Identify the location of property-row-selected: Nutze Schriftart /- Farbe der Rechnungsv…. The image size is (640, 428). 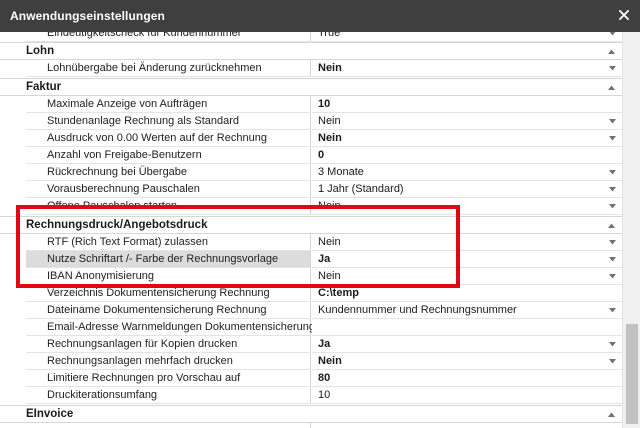
(311, 259).